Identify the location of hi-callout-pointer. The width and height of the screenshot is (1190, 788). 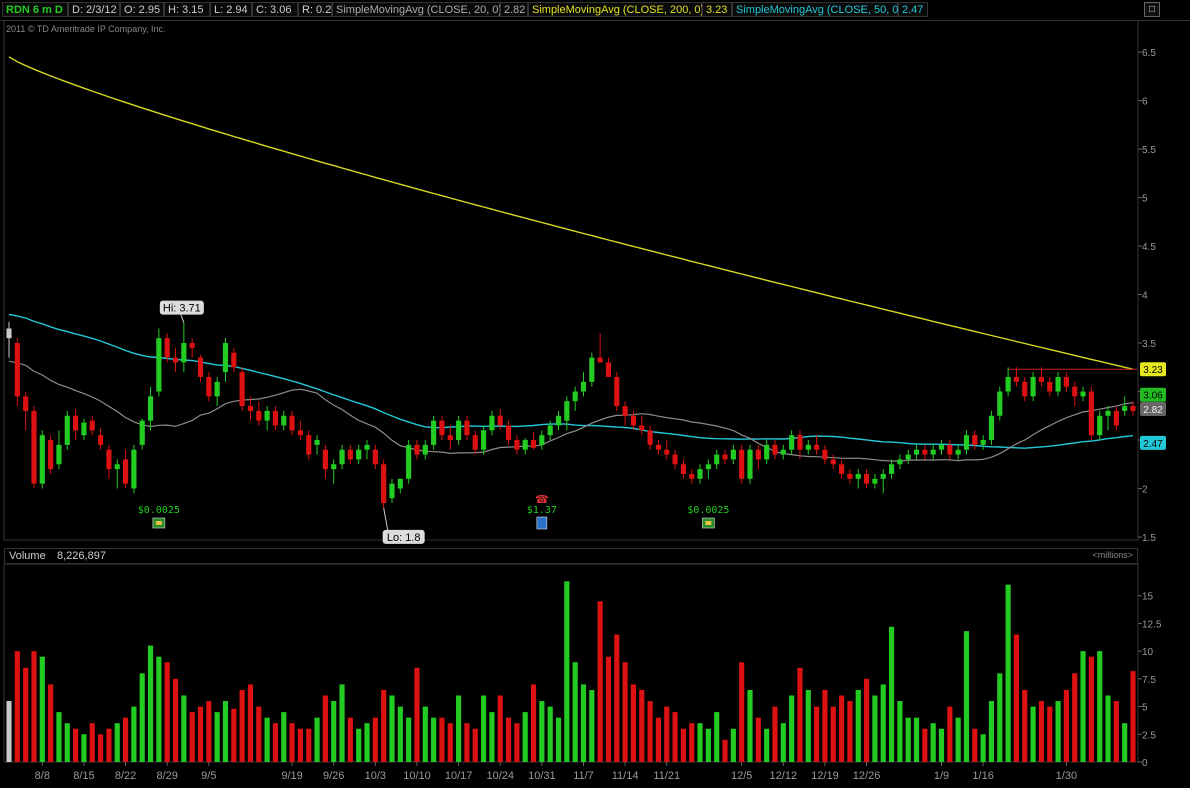
(182, 318).